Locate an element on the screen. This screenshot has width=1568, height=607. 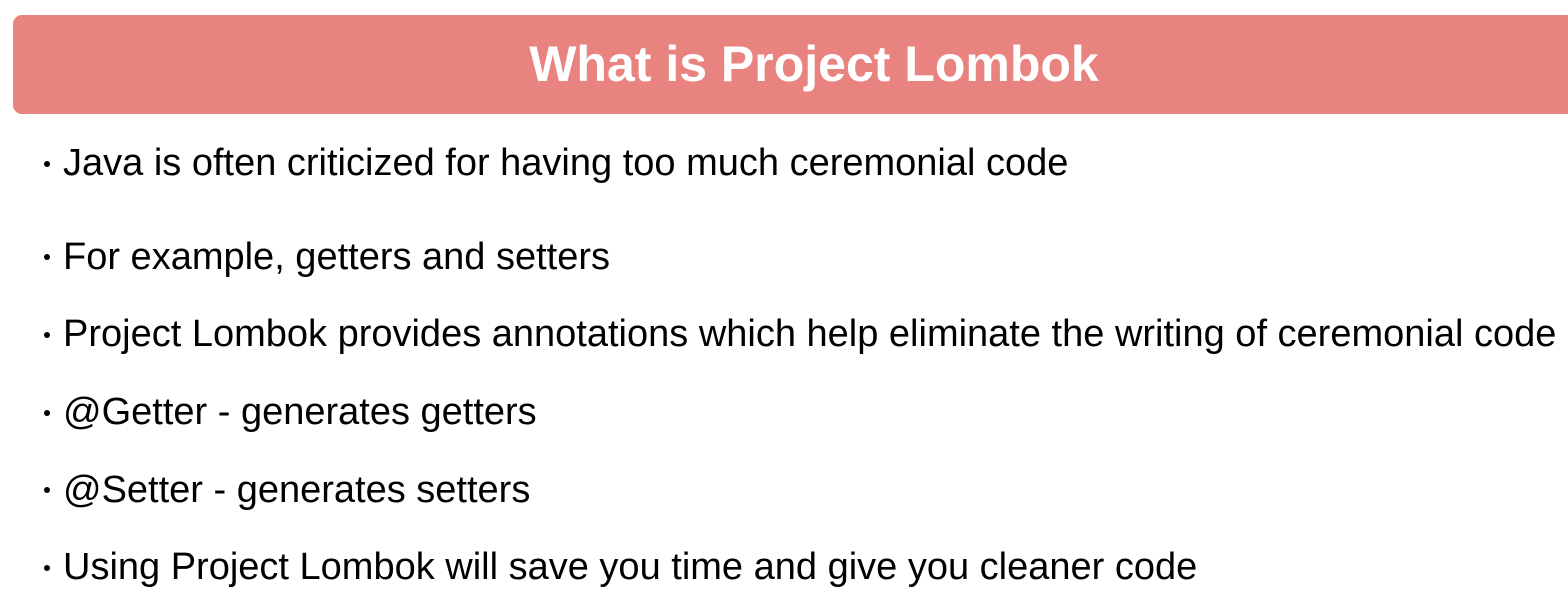
bullet-item: @Setter - generates setters is located at coordinates (800, 490).